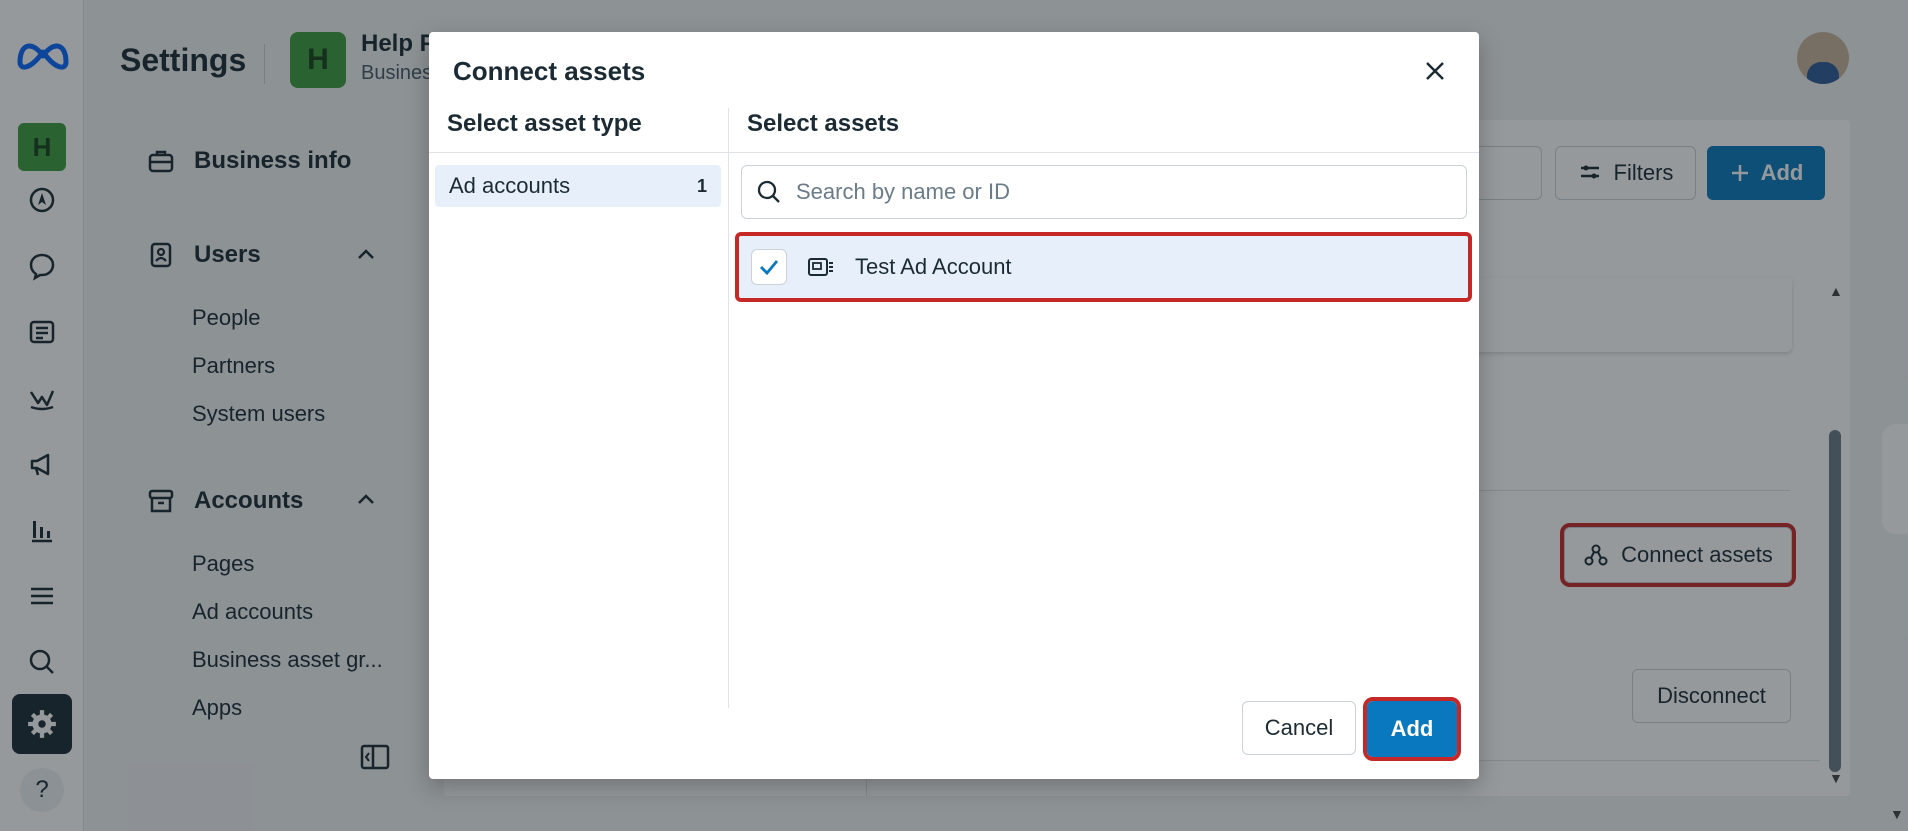 This screenshot has height=831, width=1908. I want to click on asset-type-count-badge: 1, so click(701, 185).